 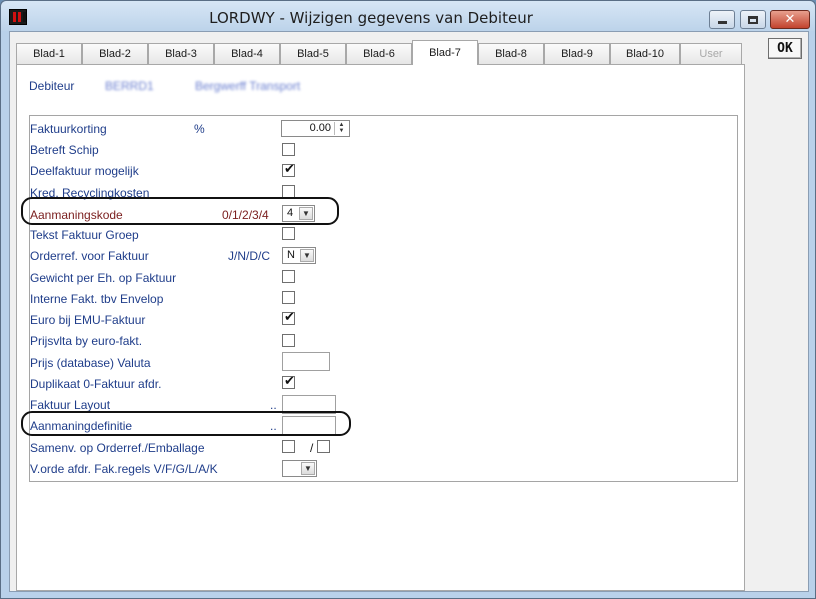 I want to click on tab-label: Blad-4, so click(x=247, y=54).